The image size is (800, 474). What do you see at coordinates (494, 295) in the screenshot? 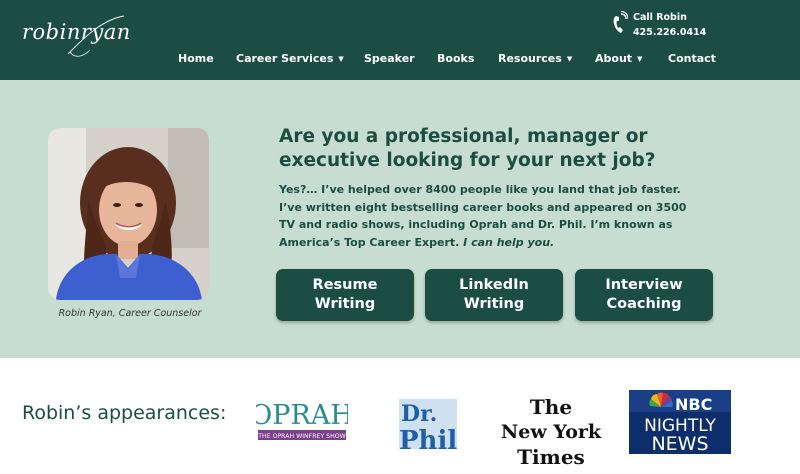
I see `linkedin-writing-button: LinkedIn Writing` at bounding box center [494, 295].